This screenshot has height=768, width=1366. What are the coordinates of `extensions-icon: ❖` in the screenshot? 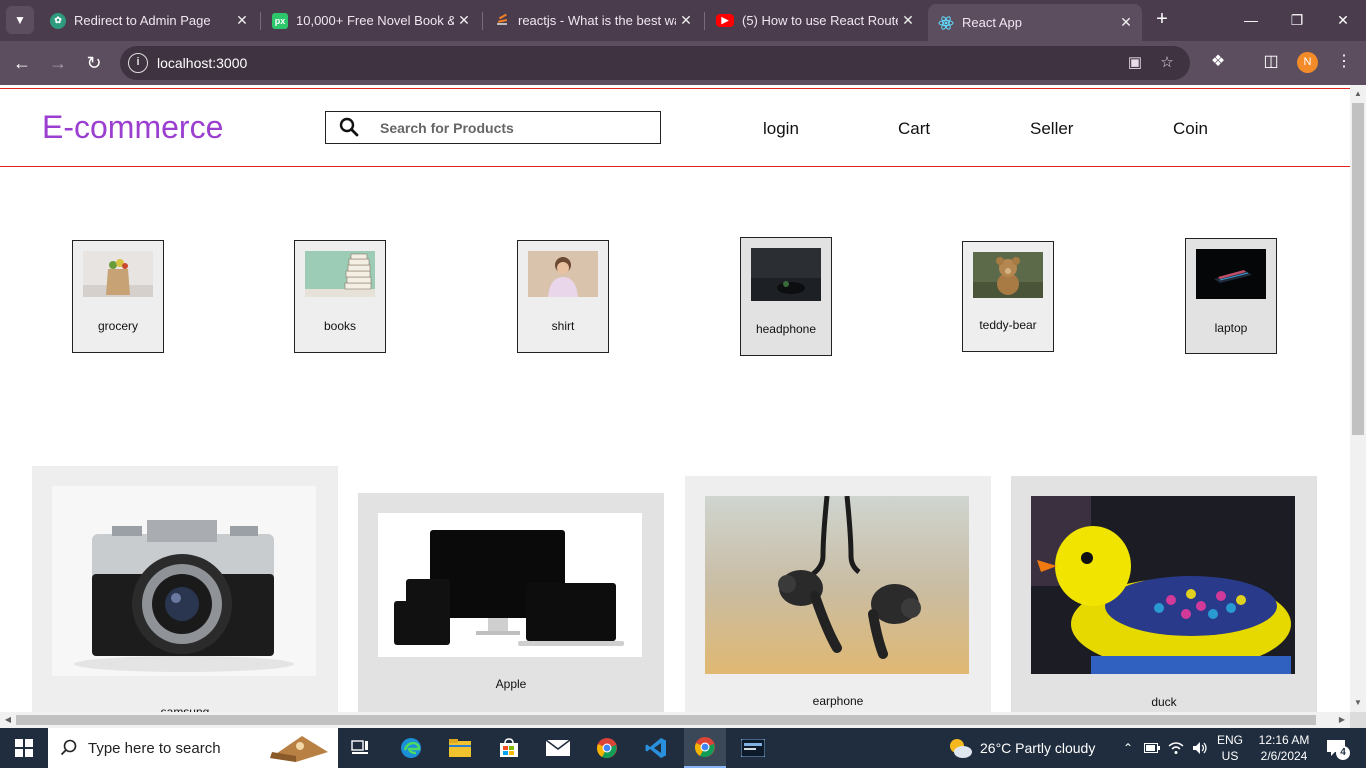 It's located at (1218, 62).